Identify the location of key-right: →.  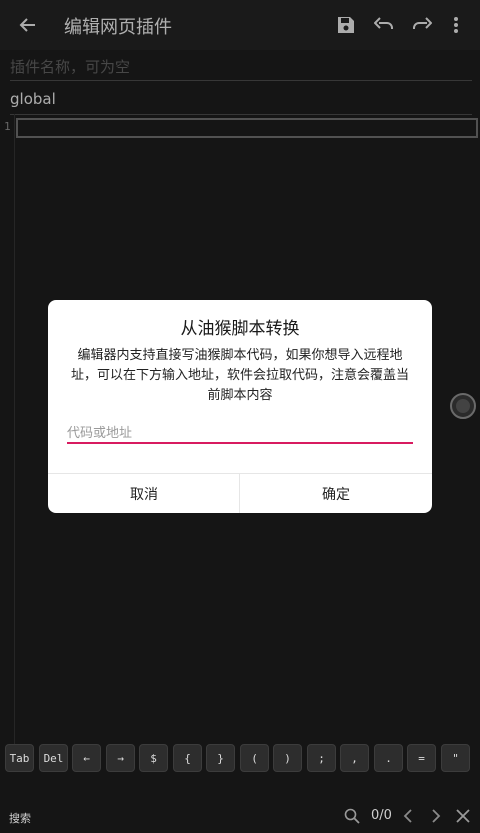
(120, 758).